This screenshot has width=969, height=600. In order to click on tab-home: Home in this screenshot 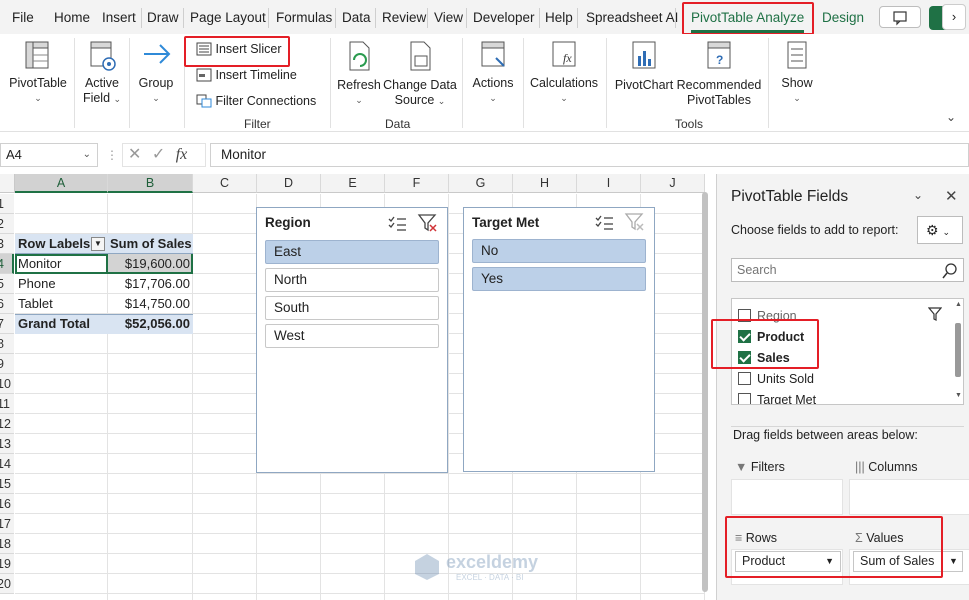, I will do `click(72, 17)`.